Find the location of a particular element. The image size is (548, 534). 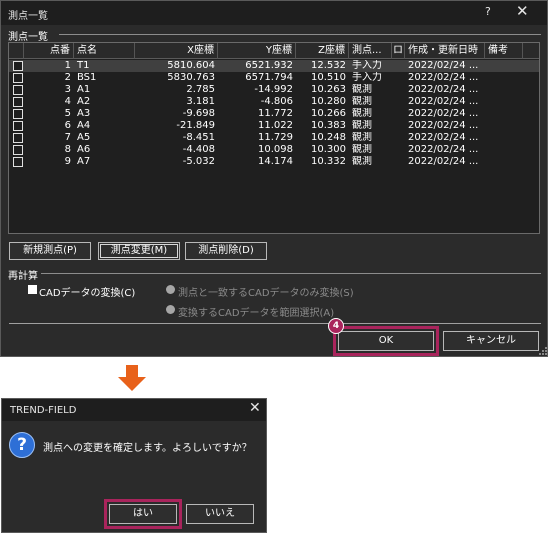

ok-highlight-frame is located at coordinates (386, 341).